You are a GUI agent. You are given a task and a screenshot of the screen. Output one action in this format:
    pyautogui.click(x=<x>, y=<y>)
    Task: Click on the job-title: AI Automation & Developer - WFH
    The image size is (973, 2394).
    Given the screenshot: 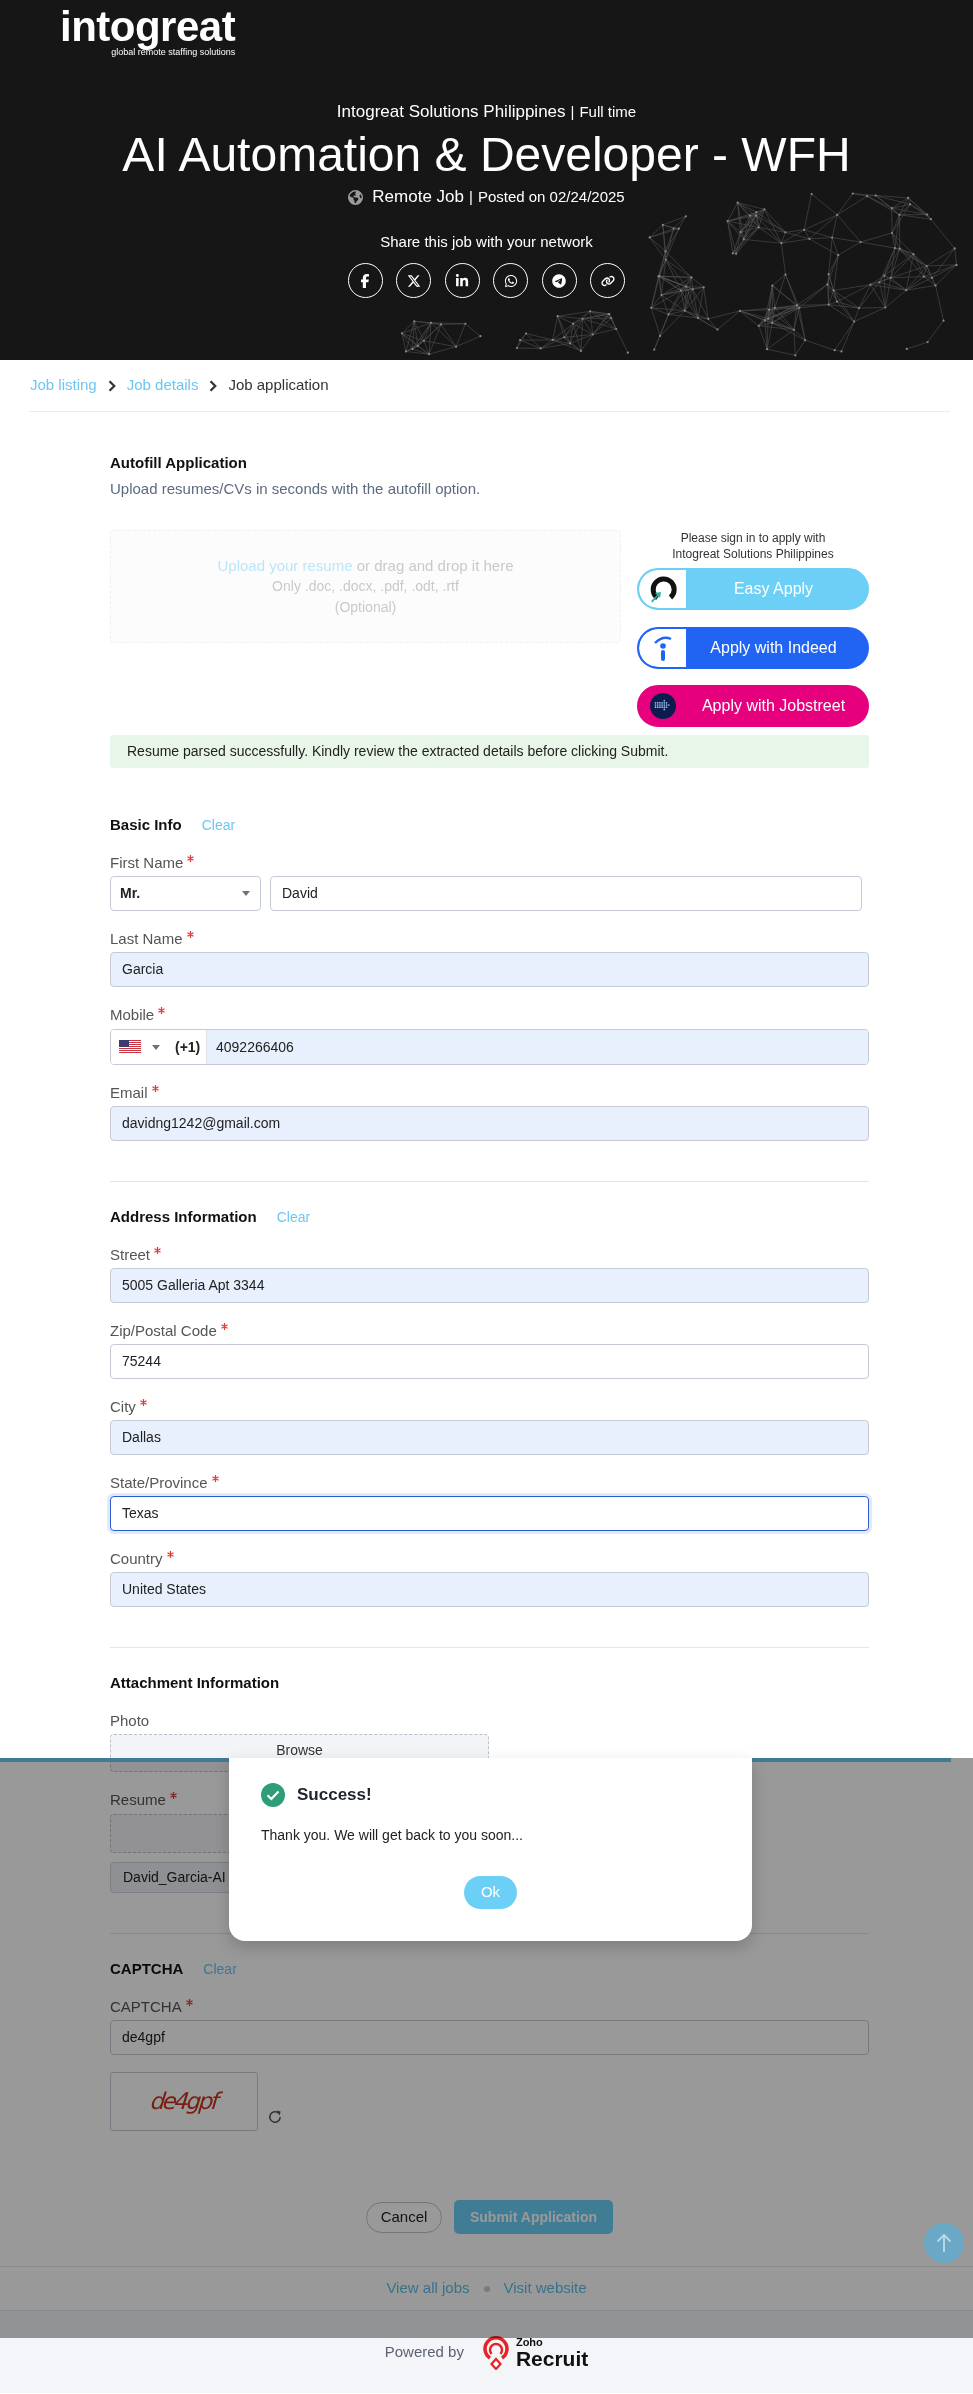 What is the action you would take?
    pyautogui.click(x=486, y=155)
    